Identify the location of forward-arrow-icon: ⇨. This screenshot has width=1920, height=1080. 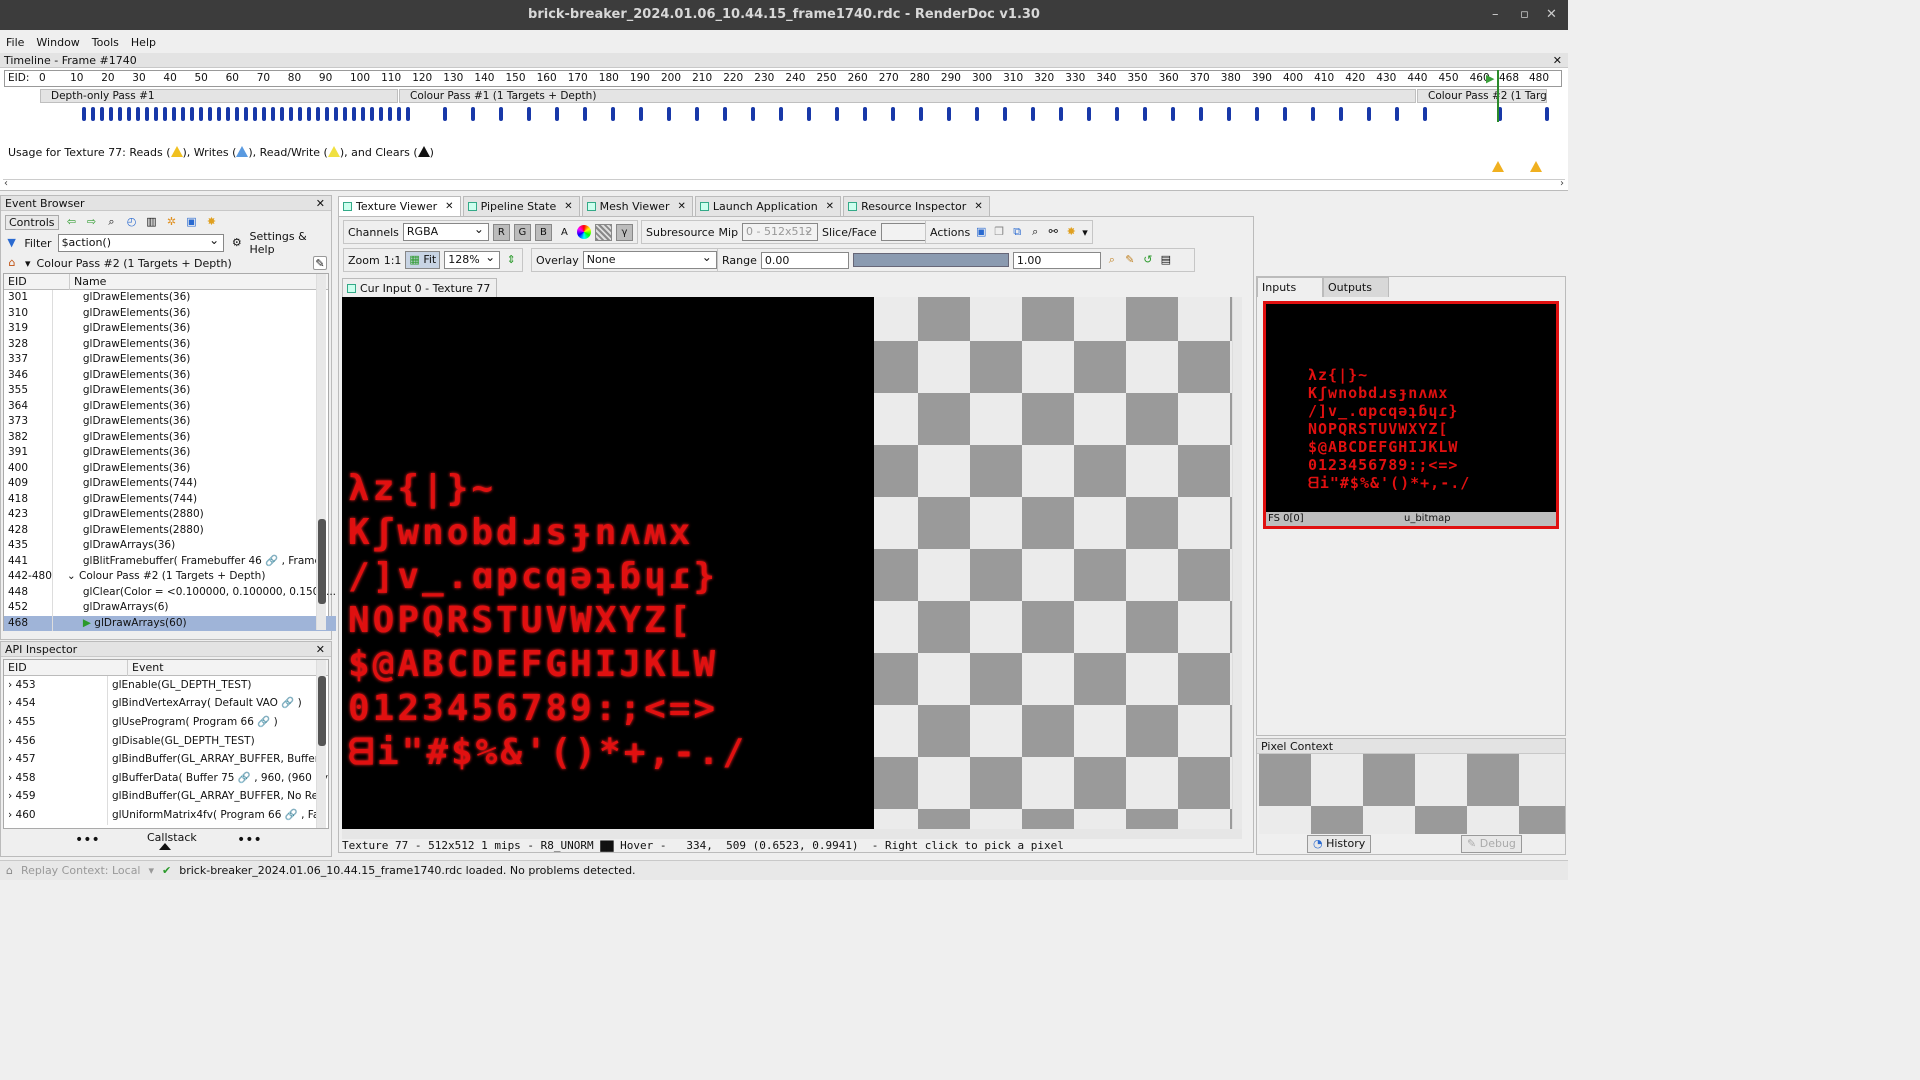
(92, 222).